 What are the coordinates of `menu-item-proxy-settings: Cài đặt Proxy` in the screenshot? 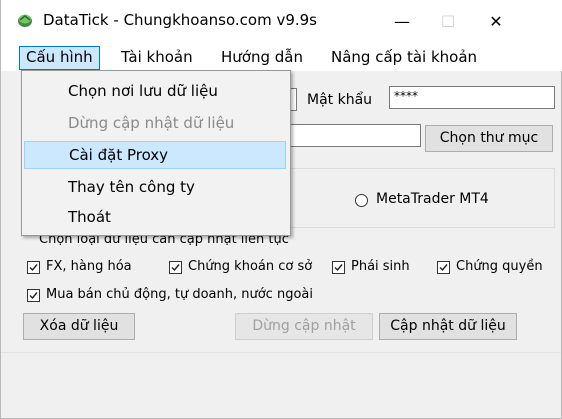 It's located at (155, 155).